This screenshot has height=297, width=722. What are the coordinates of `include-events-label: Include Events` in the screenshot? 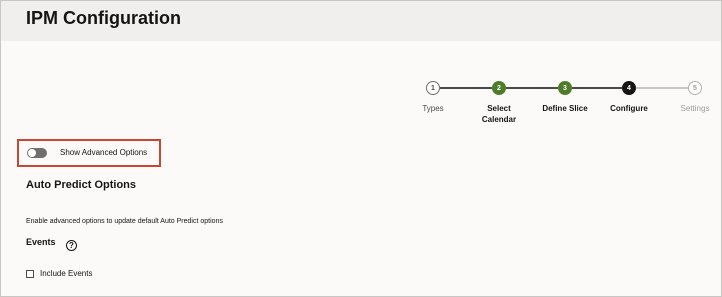 It's located at (66, 273).